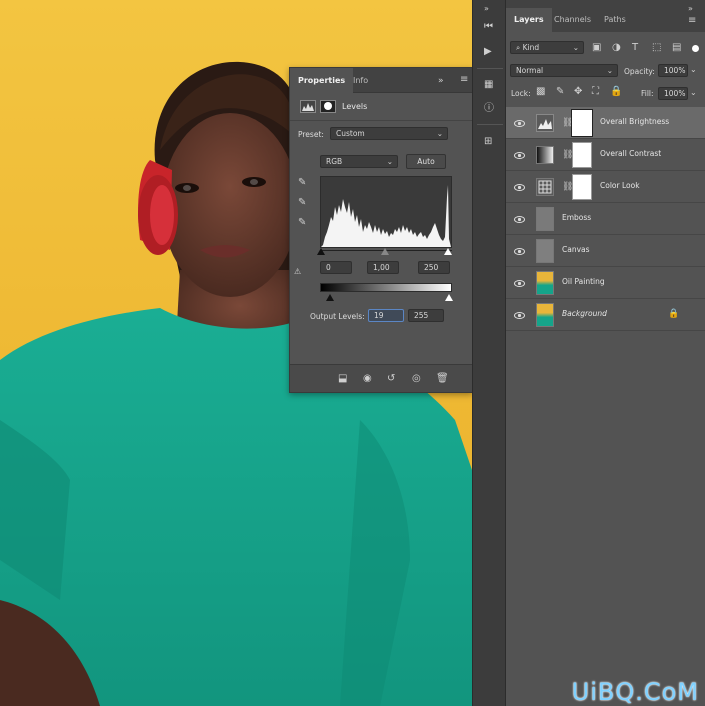  Describe the element at coordinates (605, 283) in the screenshot. I see `layer-row-oil-painting: Oil Painting` at that location.